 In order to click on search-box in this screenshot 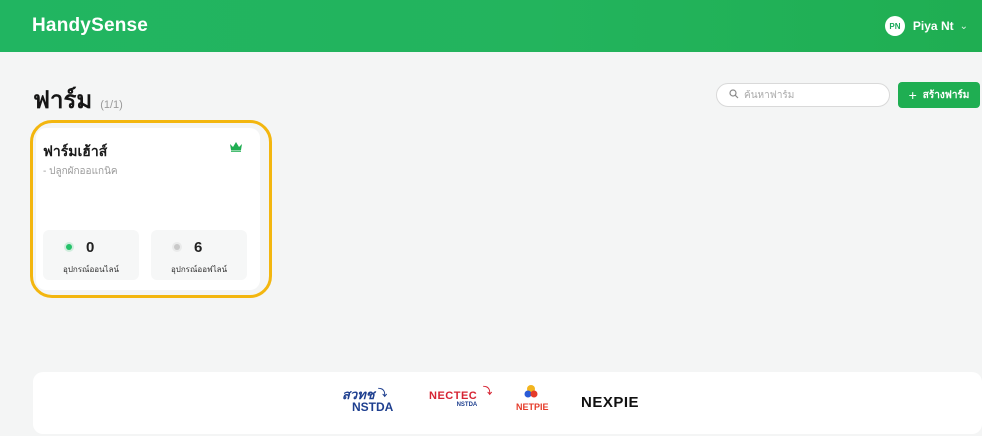, I will do `click(803, 95)`.